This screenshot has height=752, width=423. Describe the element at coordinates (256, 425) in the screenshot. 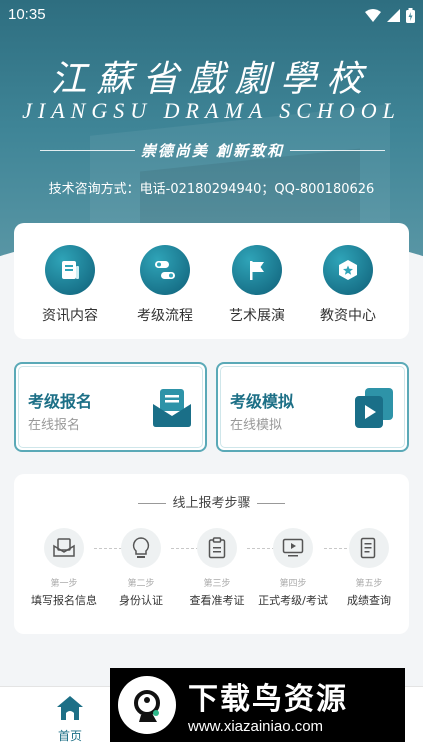

I see `mock-subtitle: 在线模拟` at that location.